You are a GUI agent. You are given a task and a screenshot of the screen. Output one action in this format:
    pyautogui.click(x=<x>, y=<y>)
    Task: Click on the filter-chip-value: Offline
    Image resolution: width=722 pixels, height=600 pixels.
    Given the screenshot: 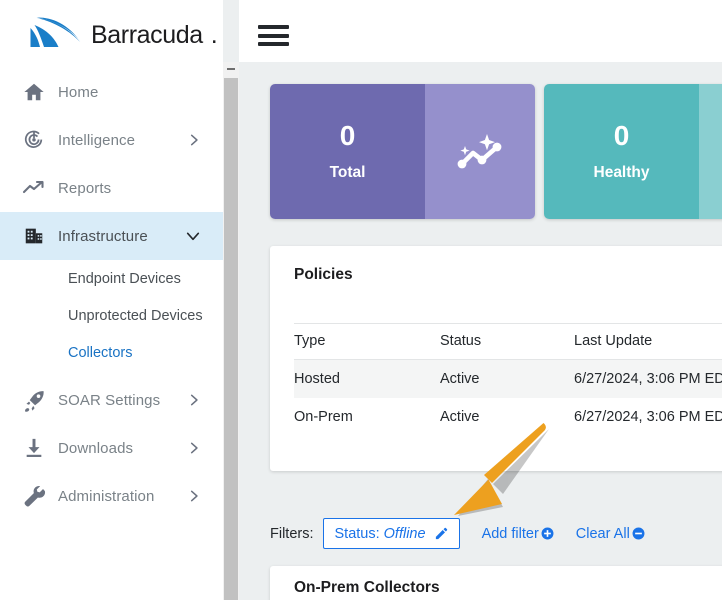 What is the action you would take?
    pyautogui.click(x=404, y=533)
    